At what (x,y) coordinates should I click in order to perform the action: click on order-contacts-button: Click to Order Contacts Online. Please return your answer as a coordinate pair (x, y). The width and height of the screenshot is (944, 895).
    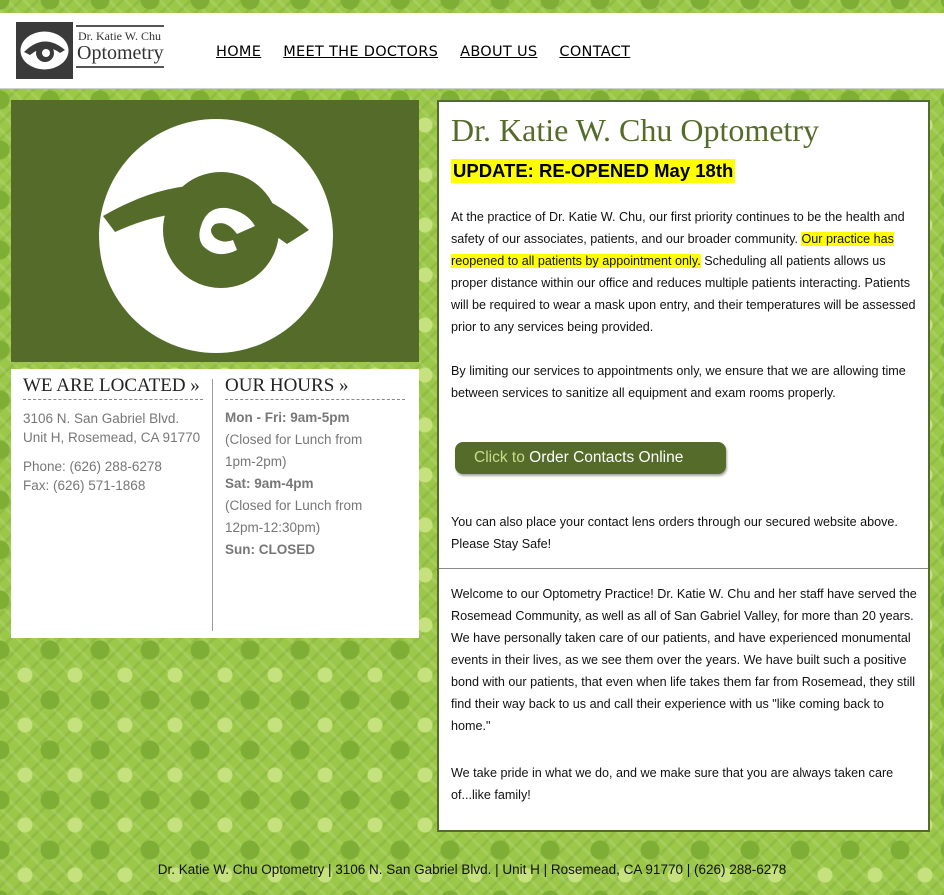
    Looking at the image, I should click on (590, 458).